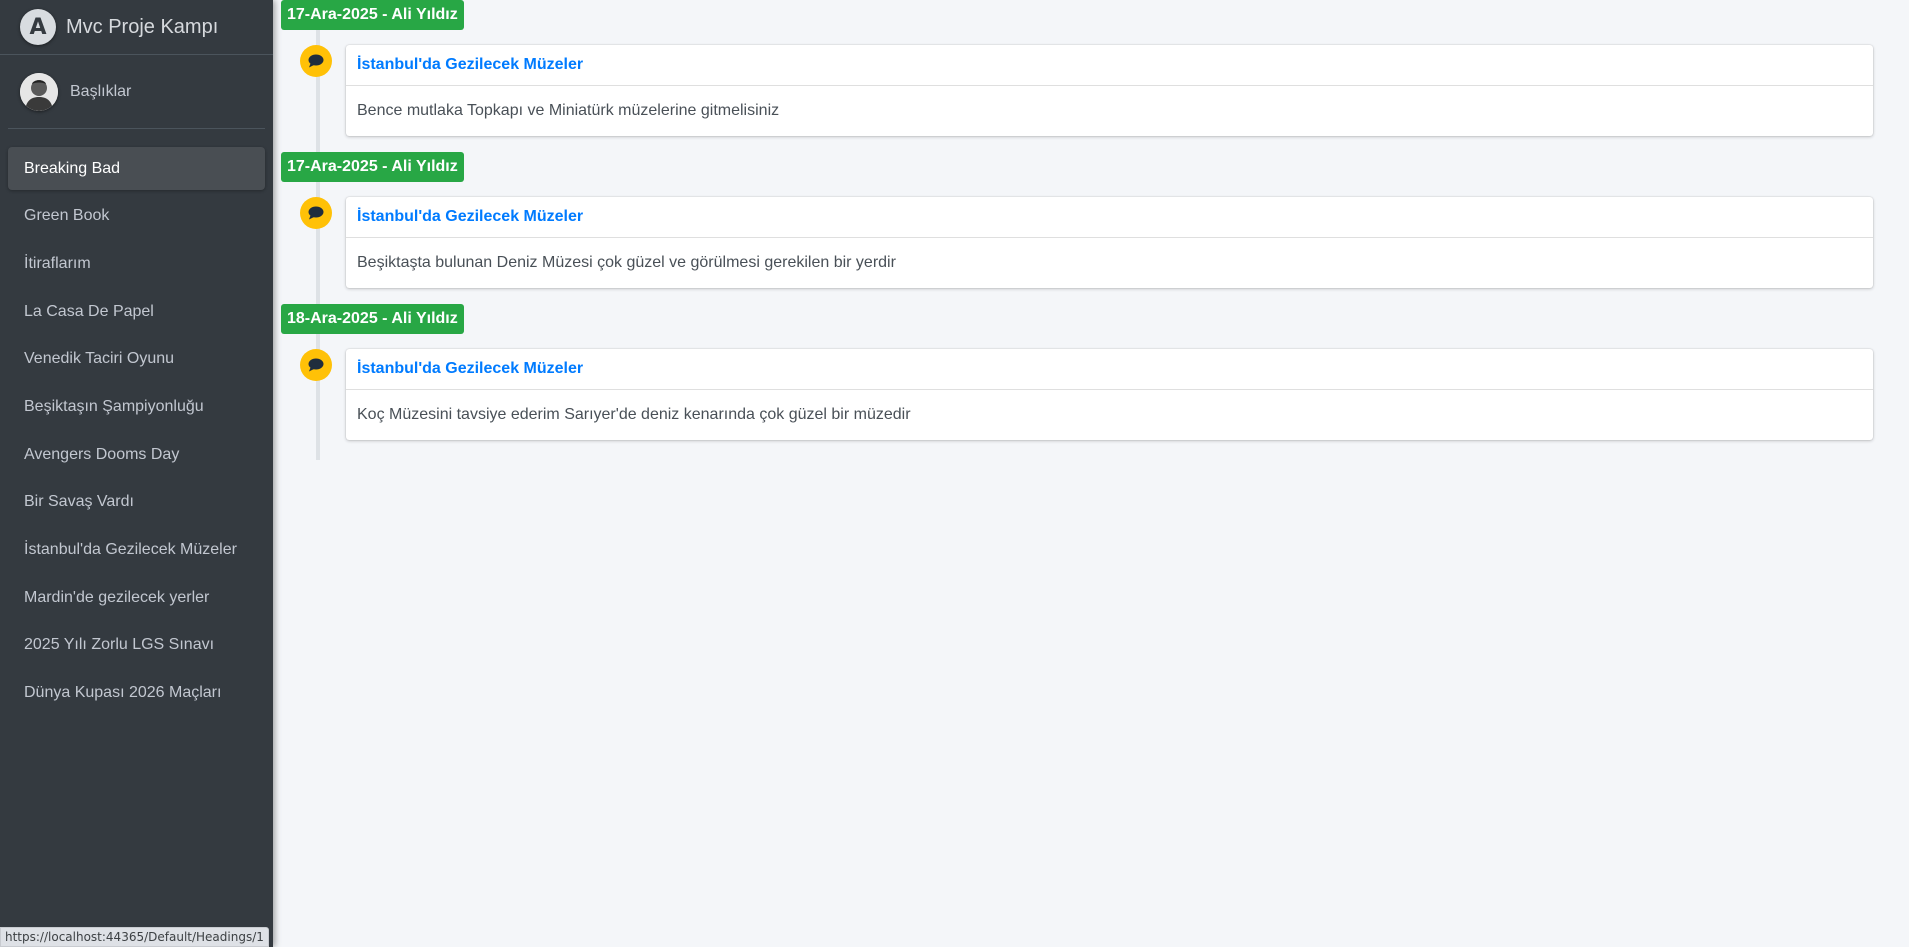 This screenshot has width=1909, height=947. I want to click on sidebar-item-label: La Casa De Papel, so click(89, 311).